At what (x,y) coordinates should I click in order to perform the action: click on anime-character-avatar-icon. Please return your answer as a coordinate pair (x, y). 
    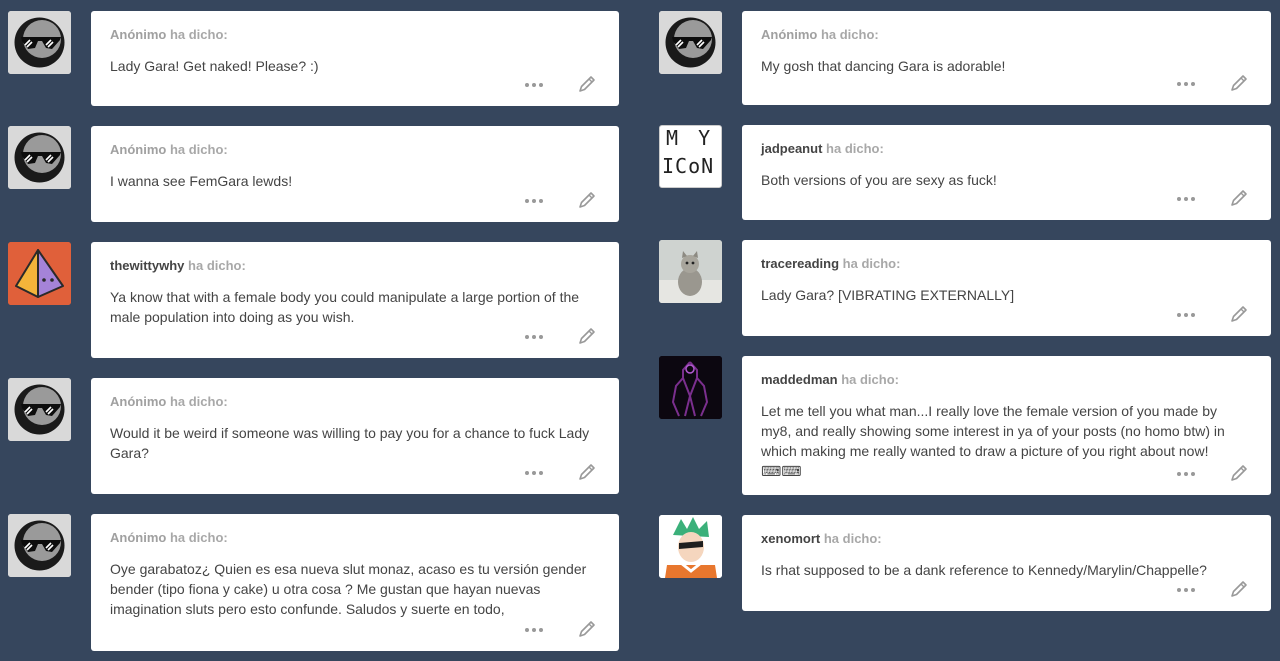
    Looking at the image, I should click on (690, 546).